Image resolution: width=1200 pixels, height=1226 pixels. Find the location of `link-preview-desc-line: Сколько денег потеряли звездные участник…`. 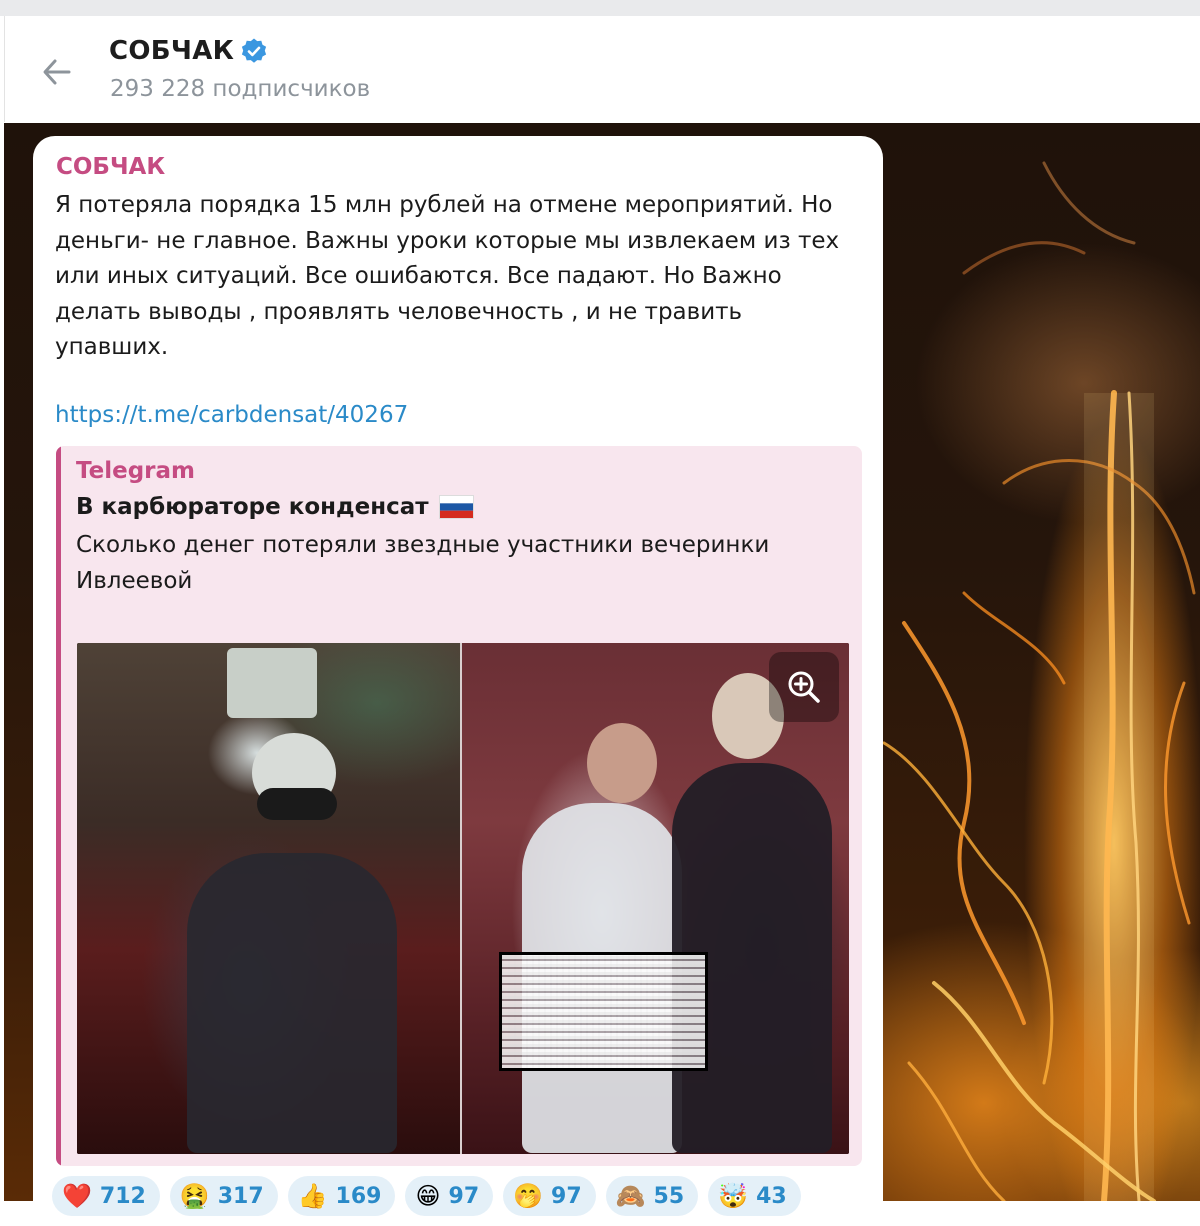

link-preview-desc-line: Сколько денег потеряли звездные участник… is located at coordinates (423, 545).